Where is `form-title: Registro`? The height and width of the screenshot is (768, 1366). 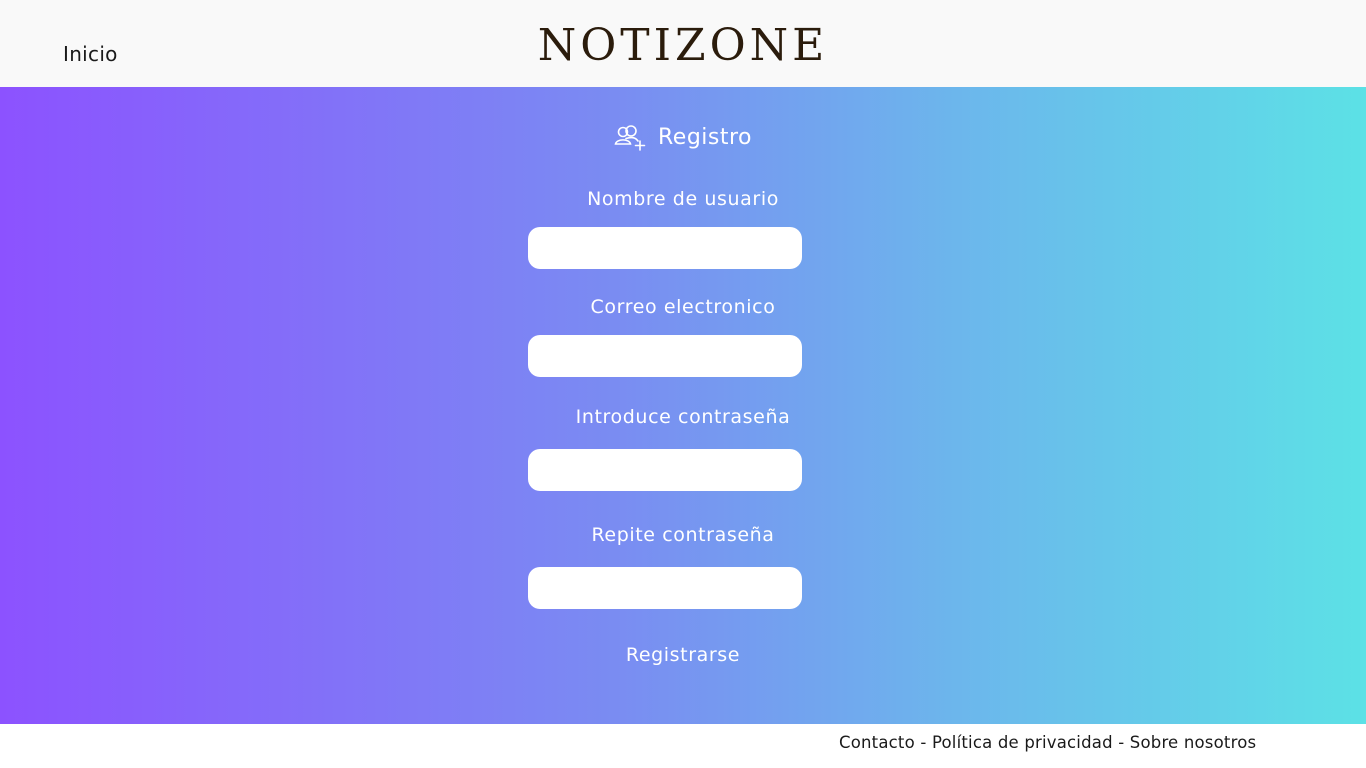 form-title: Registro is located at coordinates (683, 138).